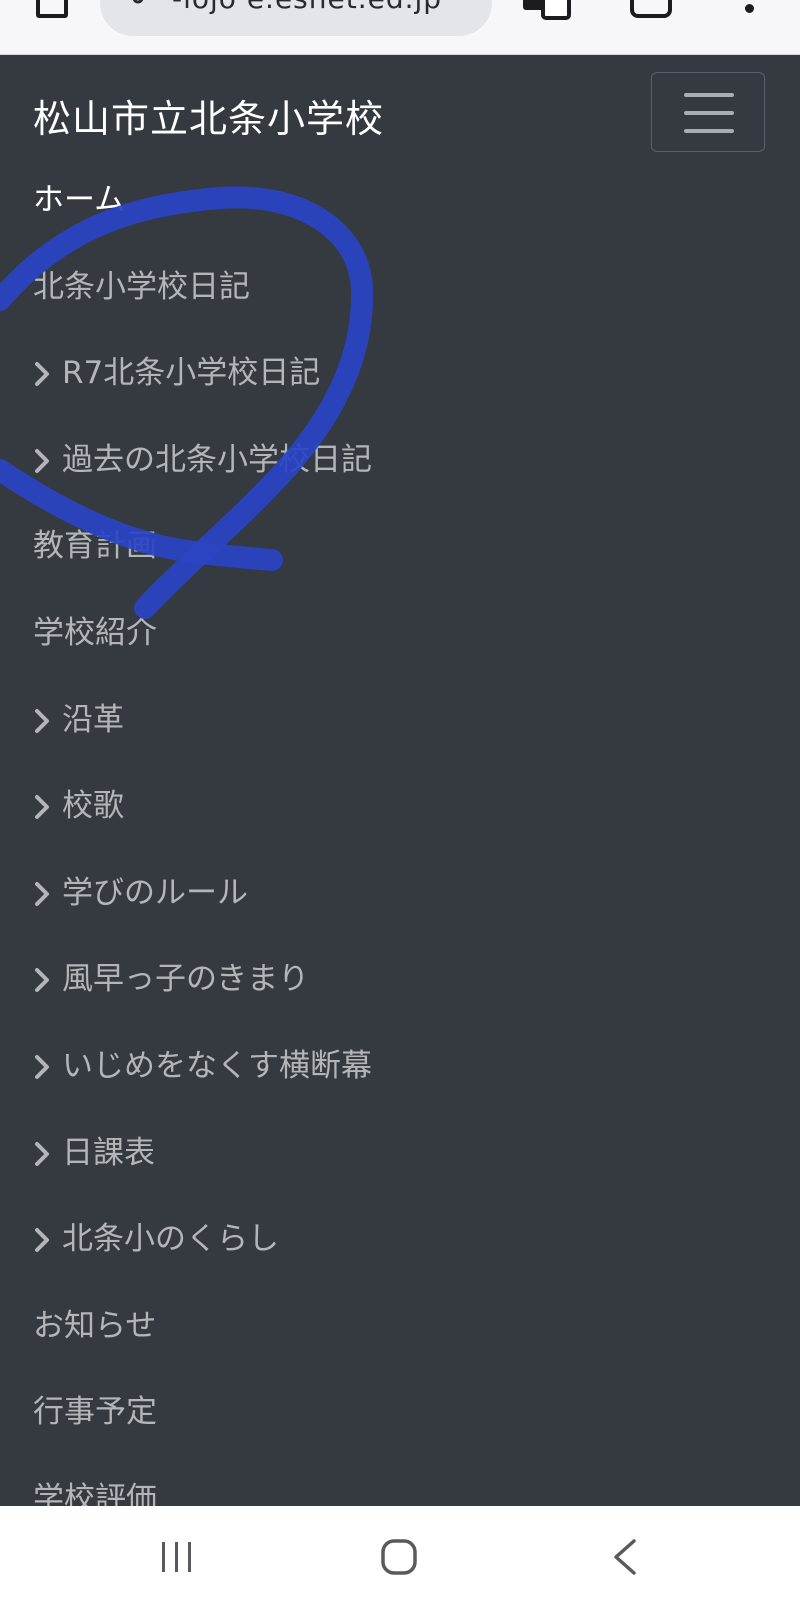 Image resolution: width=800 pixels, height=1606 pixels. I want to click on nav-item-label: 風早っ子のきまり, so click(186, 979).